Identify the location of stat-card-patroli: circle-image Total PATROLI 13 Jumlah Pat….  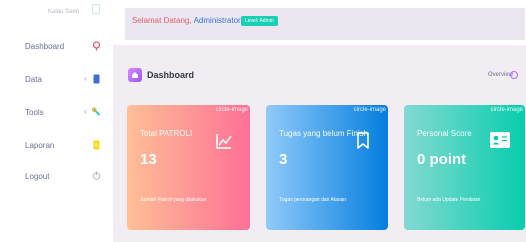
(188, 167).